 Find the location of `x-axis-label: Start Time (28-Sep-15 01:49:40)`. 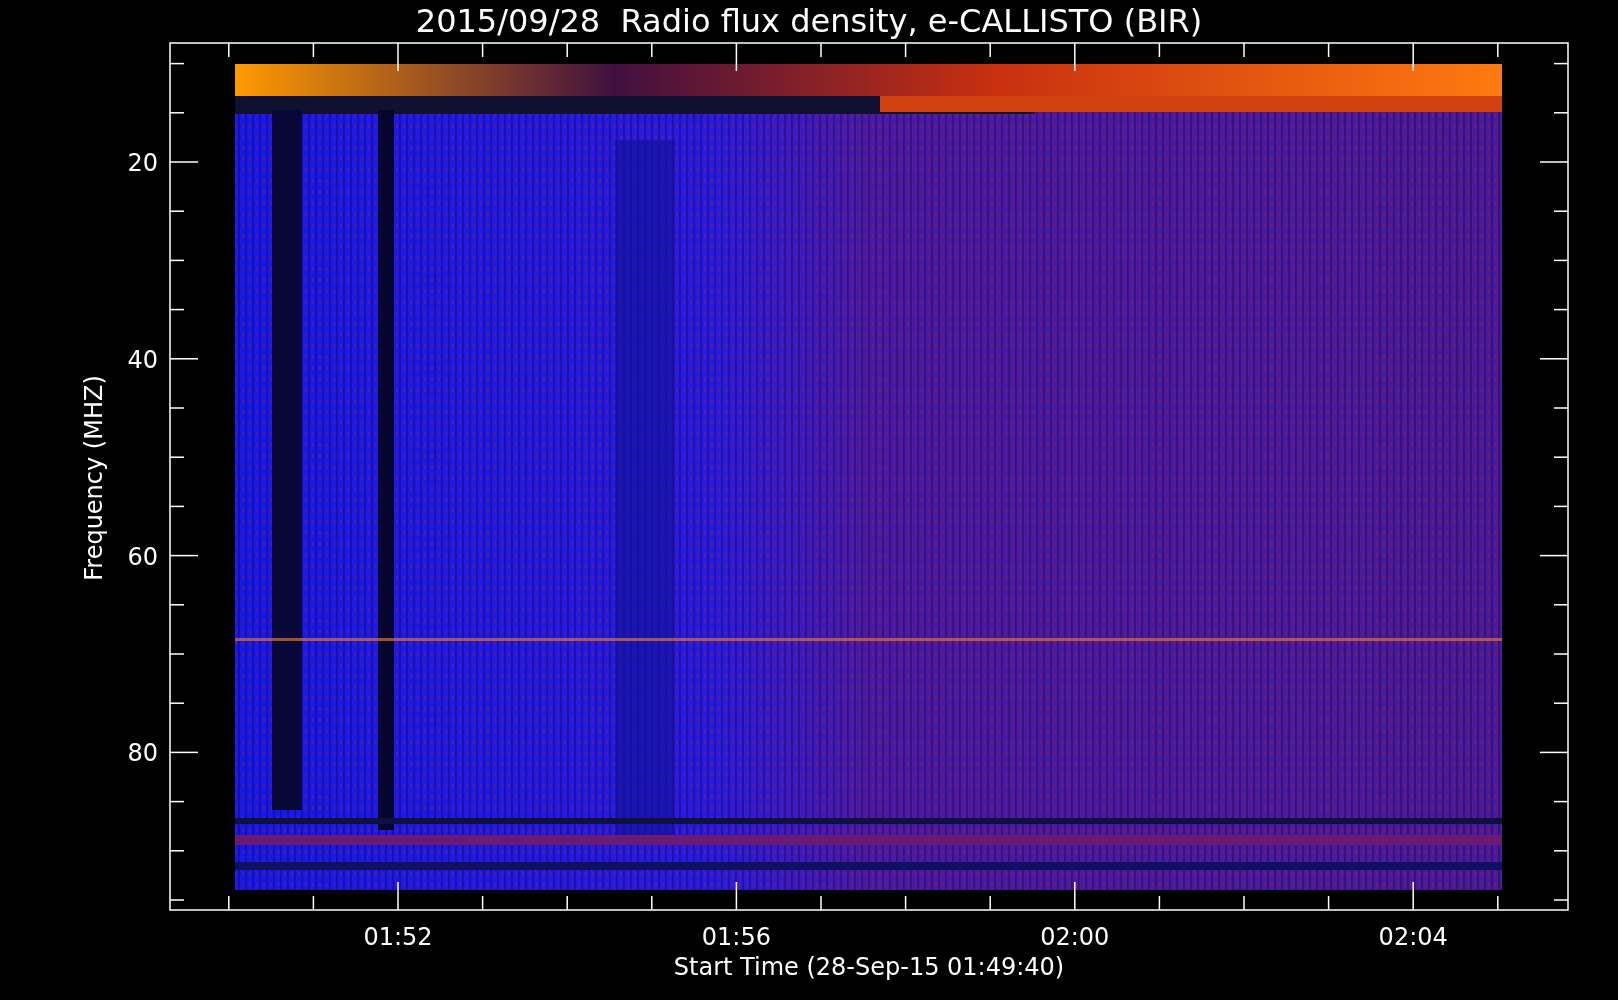

x-axis-label: Start Time (28-Sep-15 01:49:40) is located at coordinates (869, 967).